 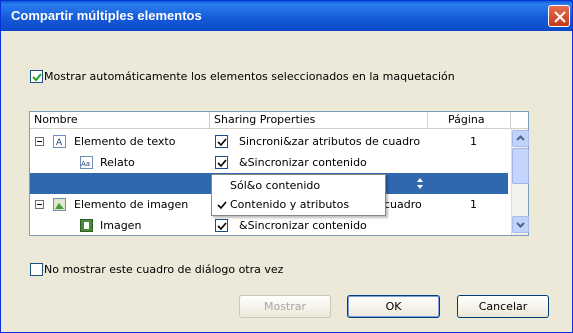 I want to click on row-name: Elemento de texto, so click(x=125, y=141).